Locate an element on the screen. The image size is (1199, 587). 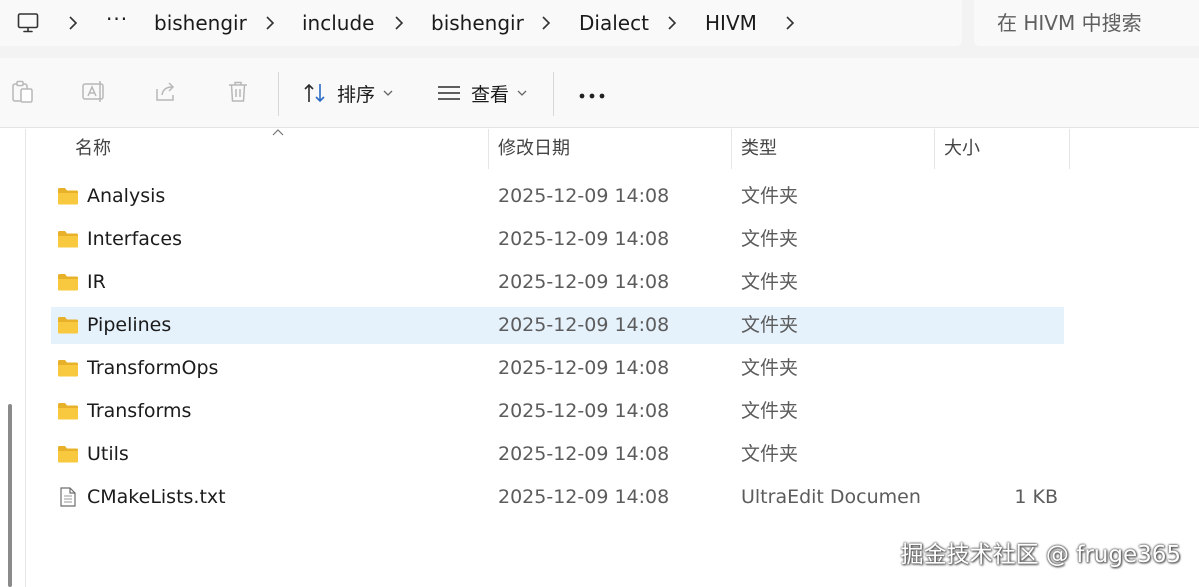
table-row: Interfaces 2025-12-09 14:08 文件夹 is located at coordinates (557, 239).